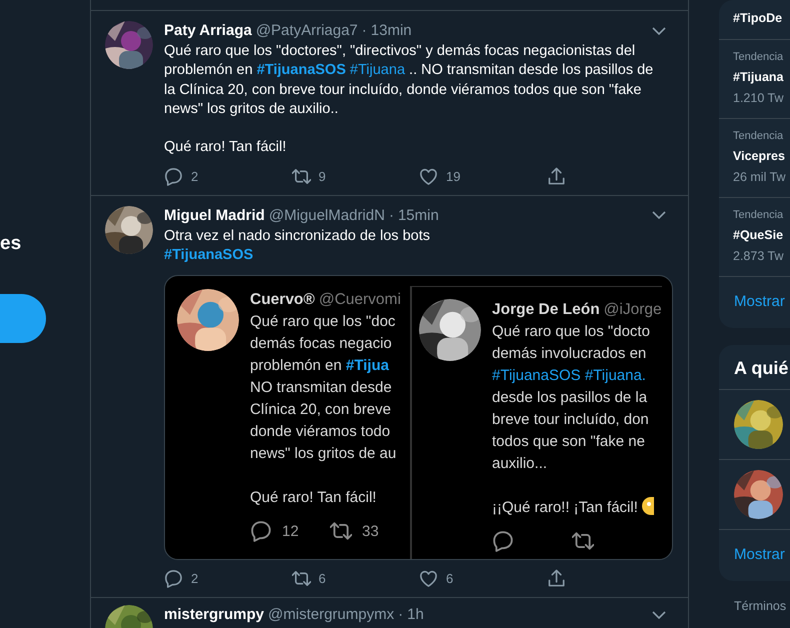  I want to click on tweet-text: Otra vez el nado sincronizado de los bots #TijuanaSOS, so click(297, 246).